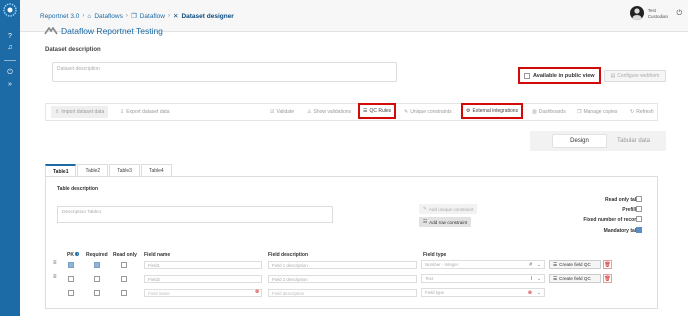 This screenshot has height=316, width=688. I want to click on checkbox-icon, so click(527, 75).